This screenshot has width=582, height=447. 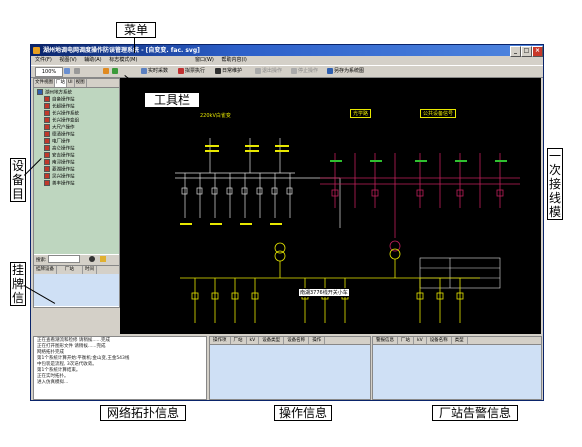 I want to click on left-tabs: 文件视图 厂站 UI 视图, so click(x=76, y=83).